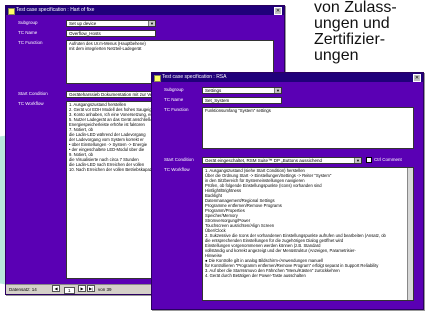  Describe the element at coordinates (55, 10) in the screenshot. I see `window-title: Test case specification : Hart of fixe` at that location.